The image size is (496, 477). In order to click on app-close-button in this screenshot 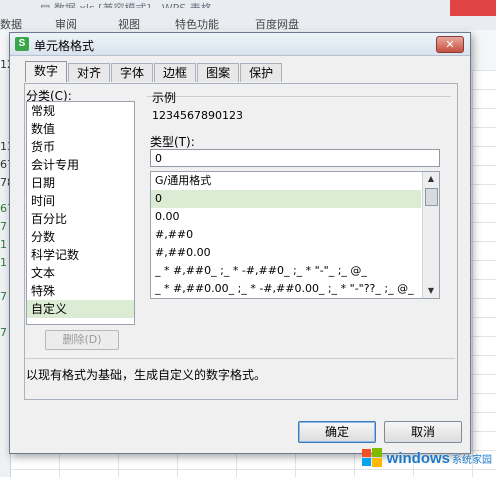, I will do `click(473, 8)`.